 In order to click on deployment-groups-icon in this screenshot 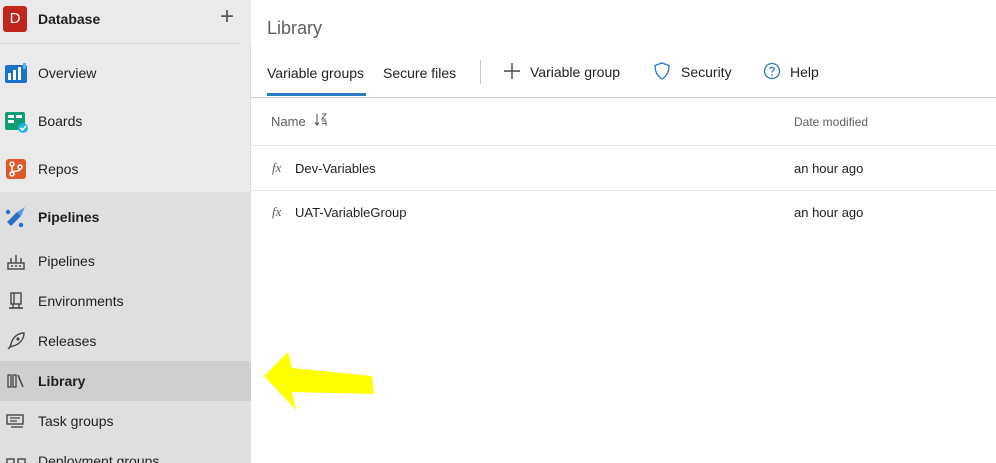, I will do `click(16, 460)`.